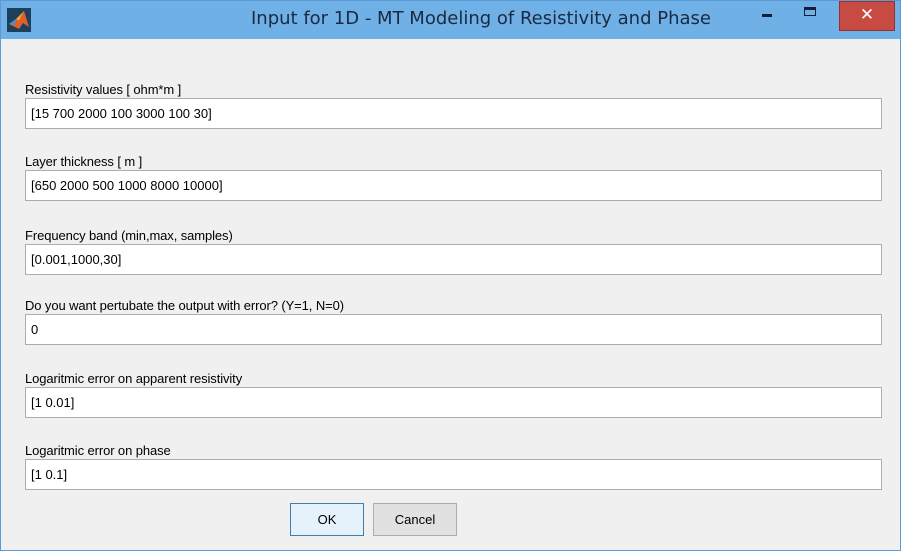  I want to click on resistivity-label: Resistivity values [ ohm*m ], so click(103, 89).